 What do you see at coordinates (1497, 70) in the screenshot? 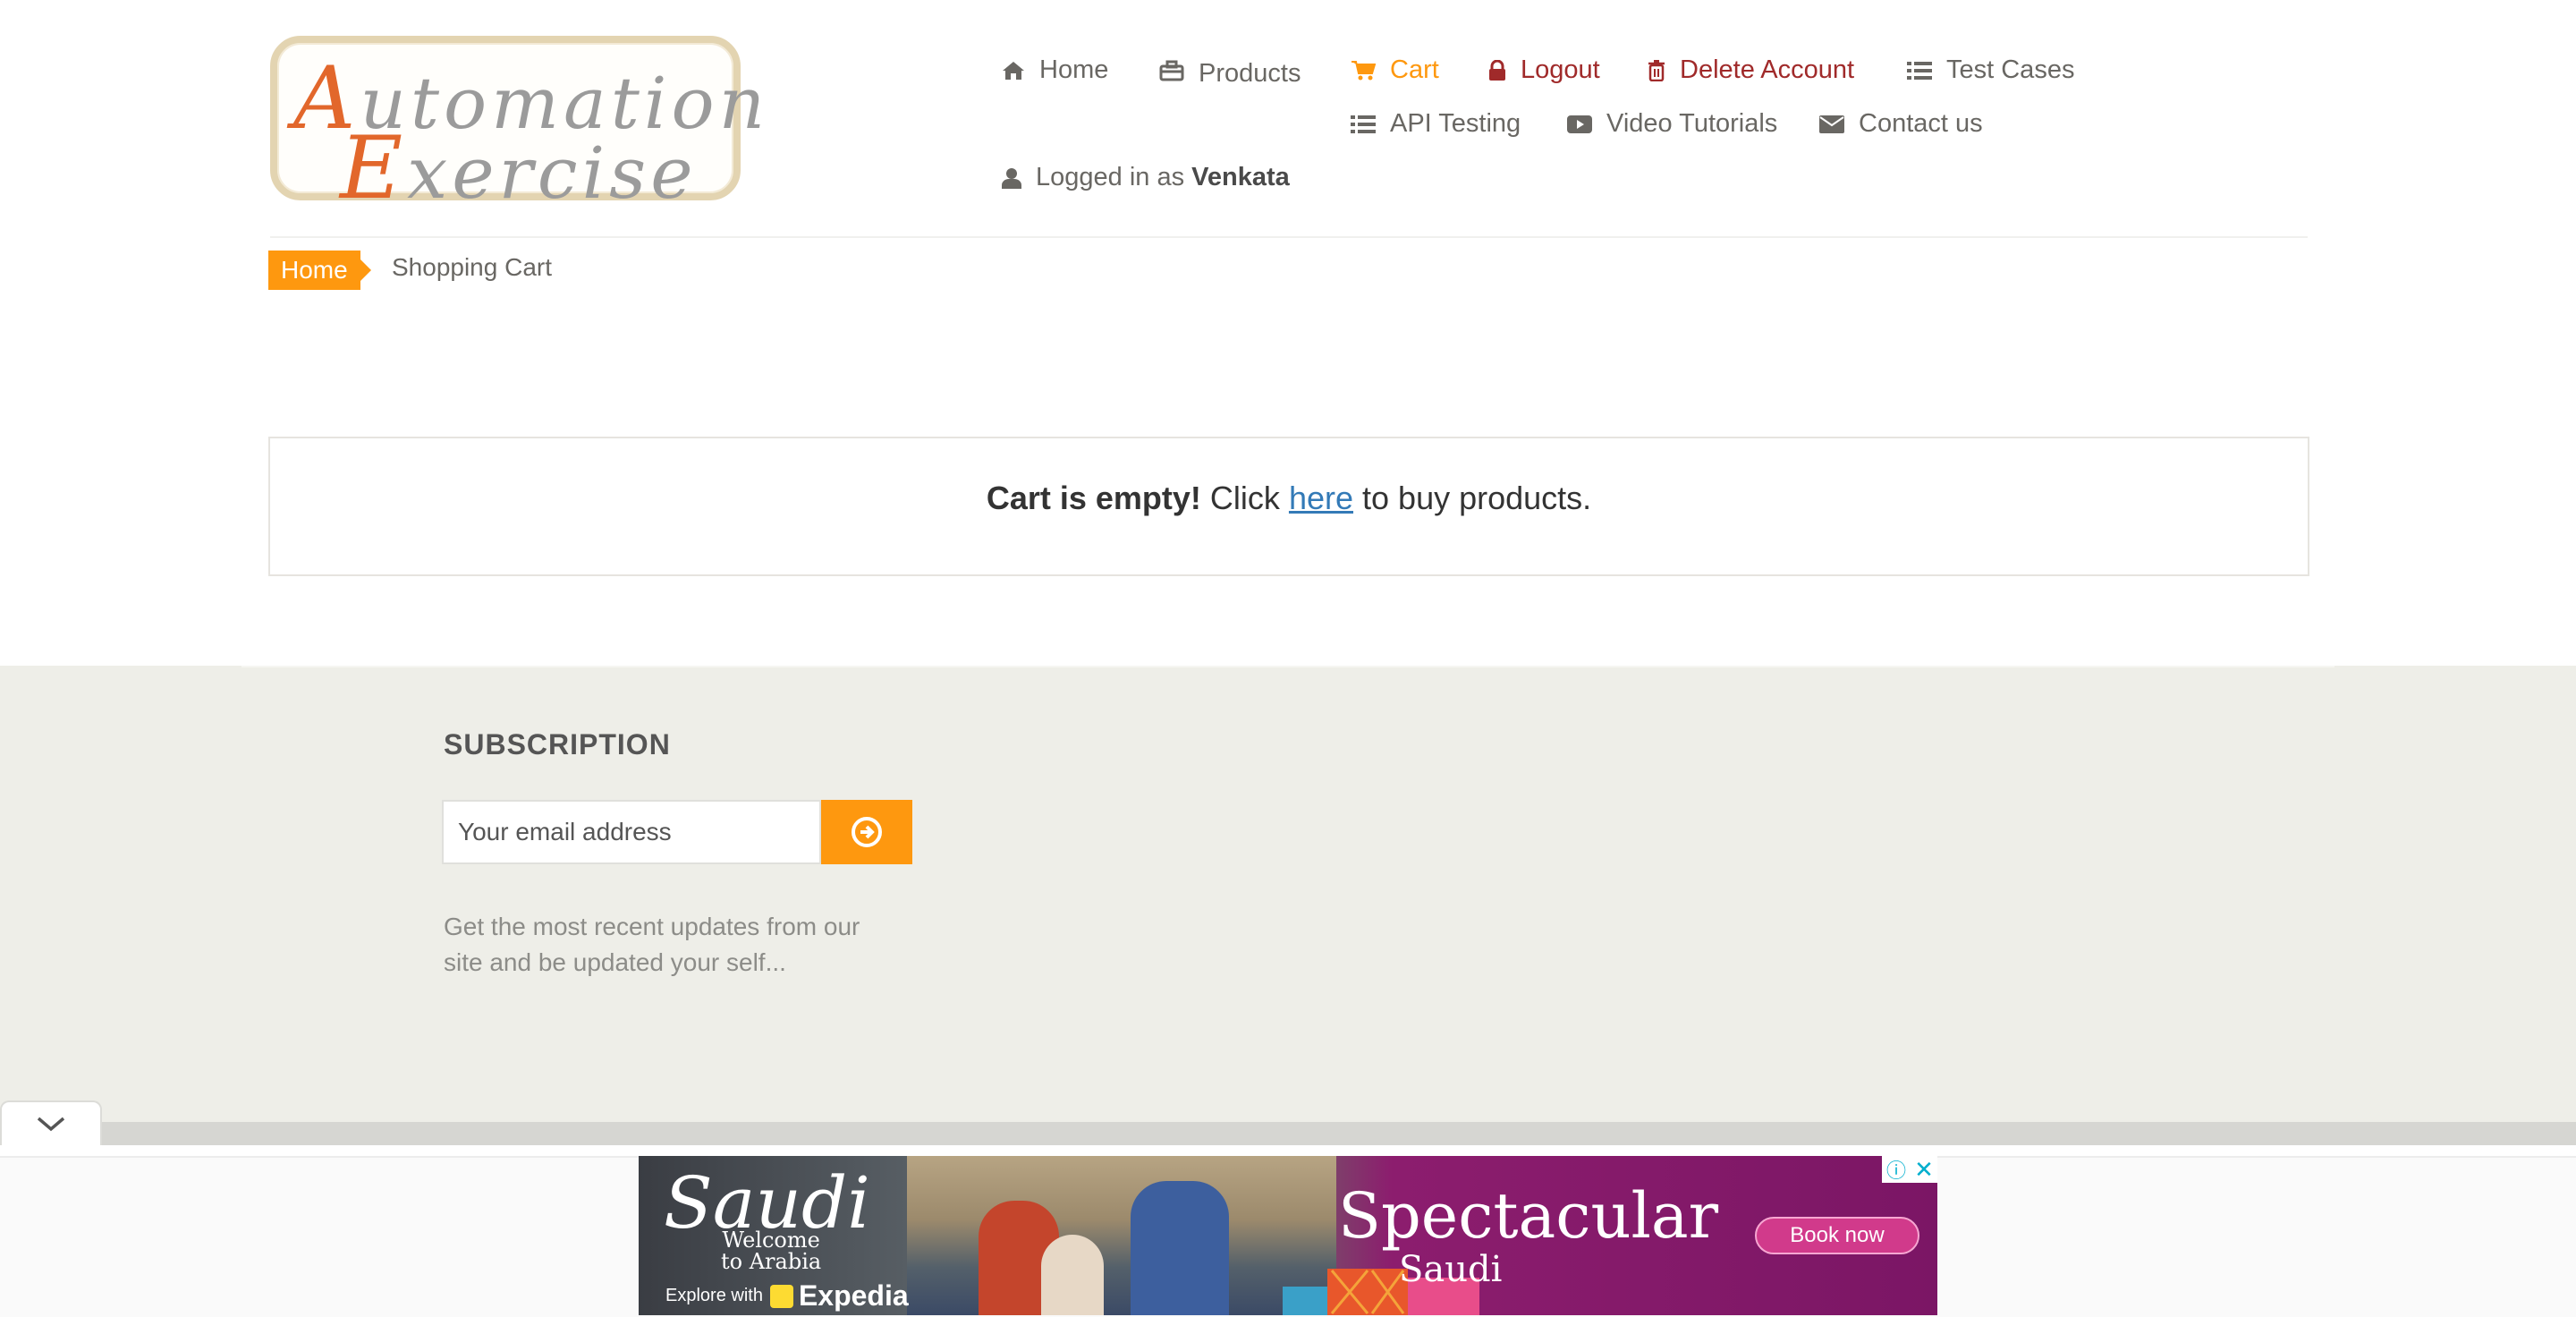
I see `lock-icon` at bounding box center [1497, 70].